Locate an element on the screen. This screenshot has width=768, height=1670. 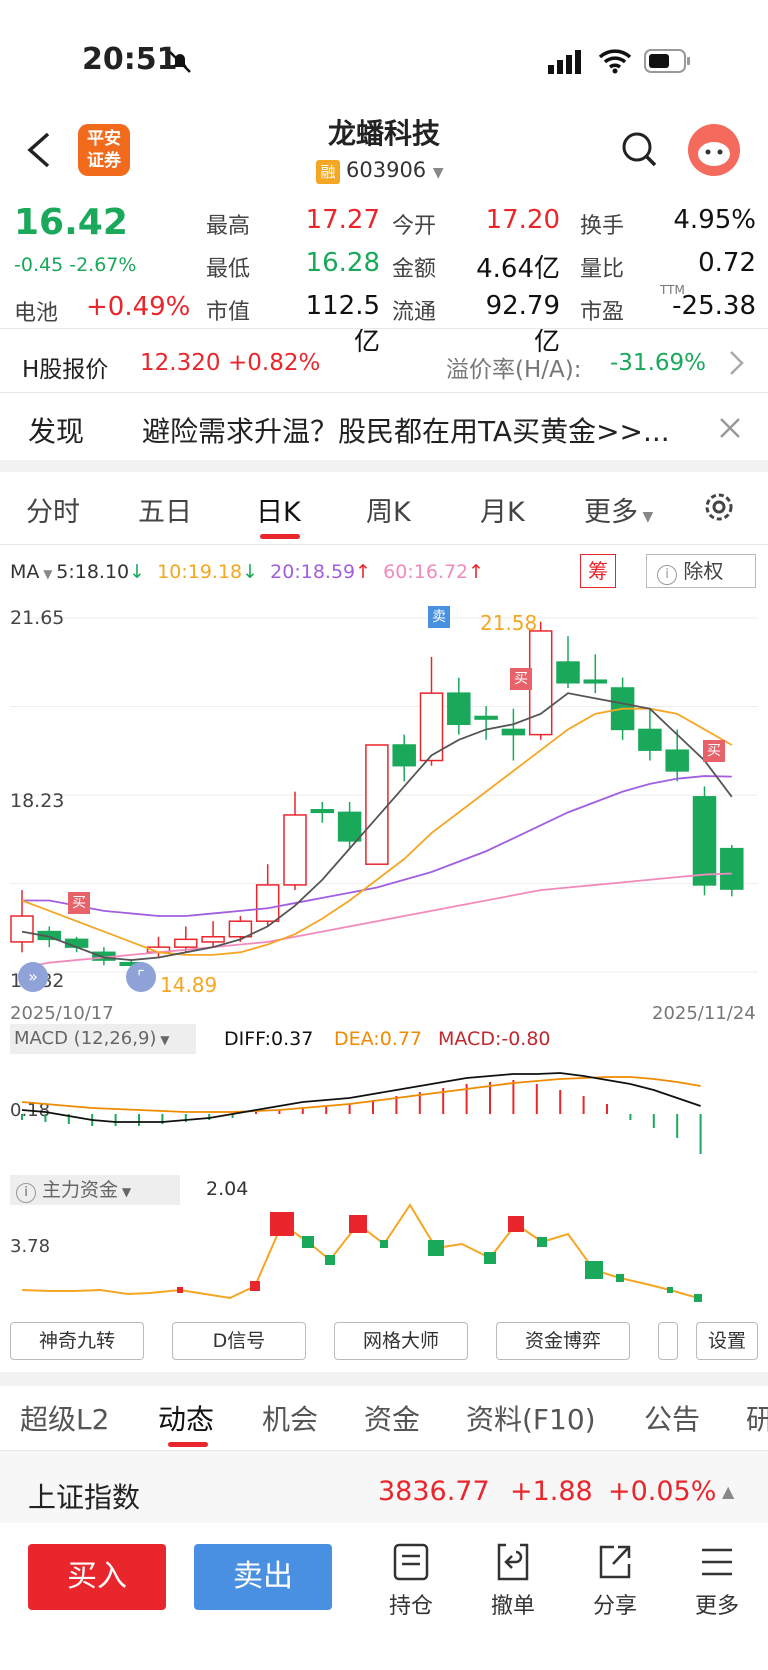
stat-value: 92.79亿 is located at coordinates (522, 324).